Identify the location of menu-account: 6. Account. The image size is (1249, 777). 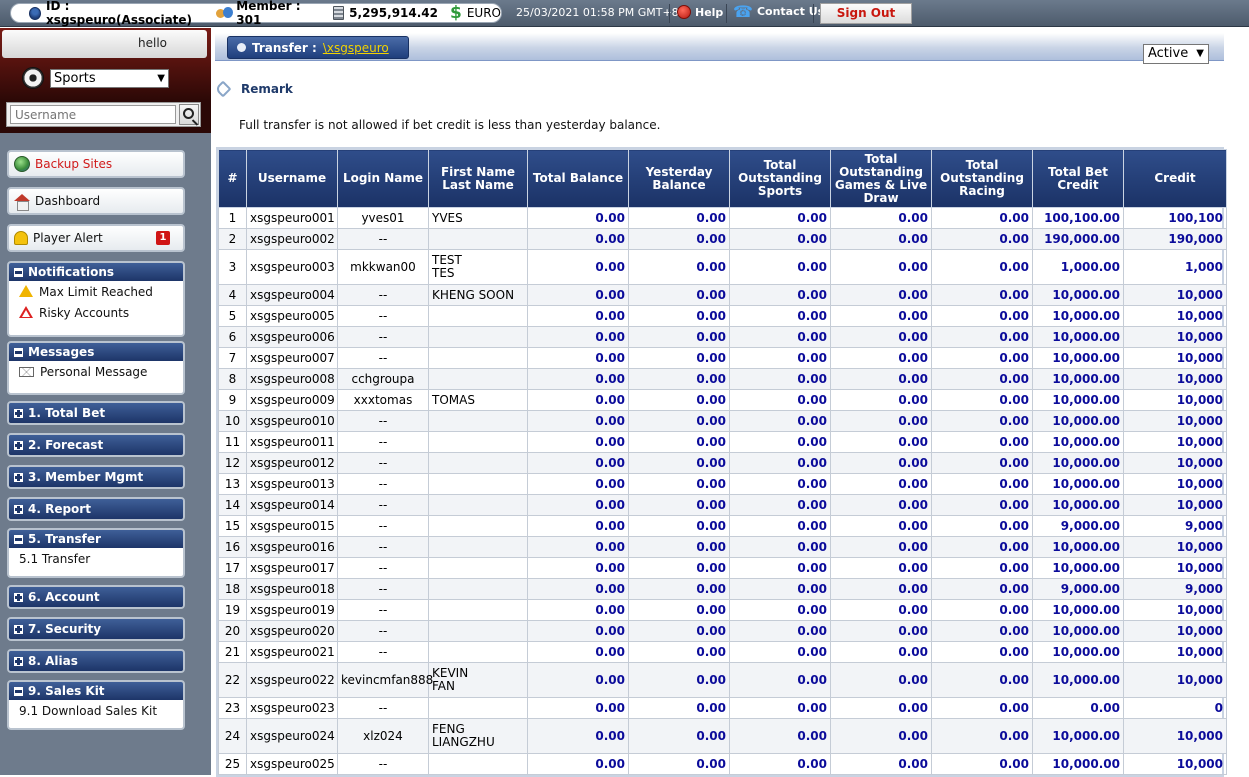
(96, 597).